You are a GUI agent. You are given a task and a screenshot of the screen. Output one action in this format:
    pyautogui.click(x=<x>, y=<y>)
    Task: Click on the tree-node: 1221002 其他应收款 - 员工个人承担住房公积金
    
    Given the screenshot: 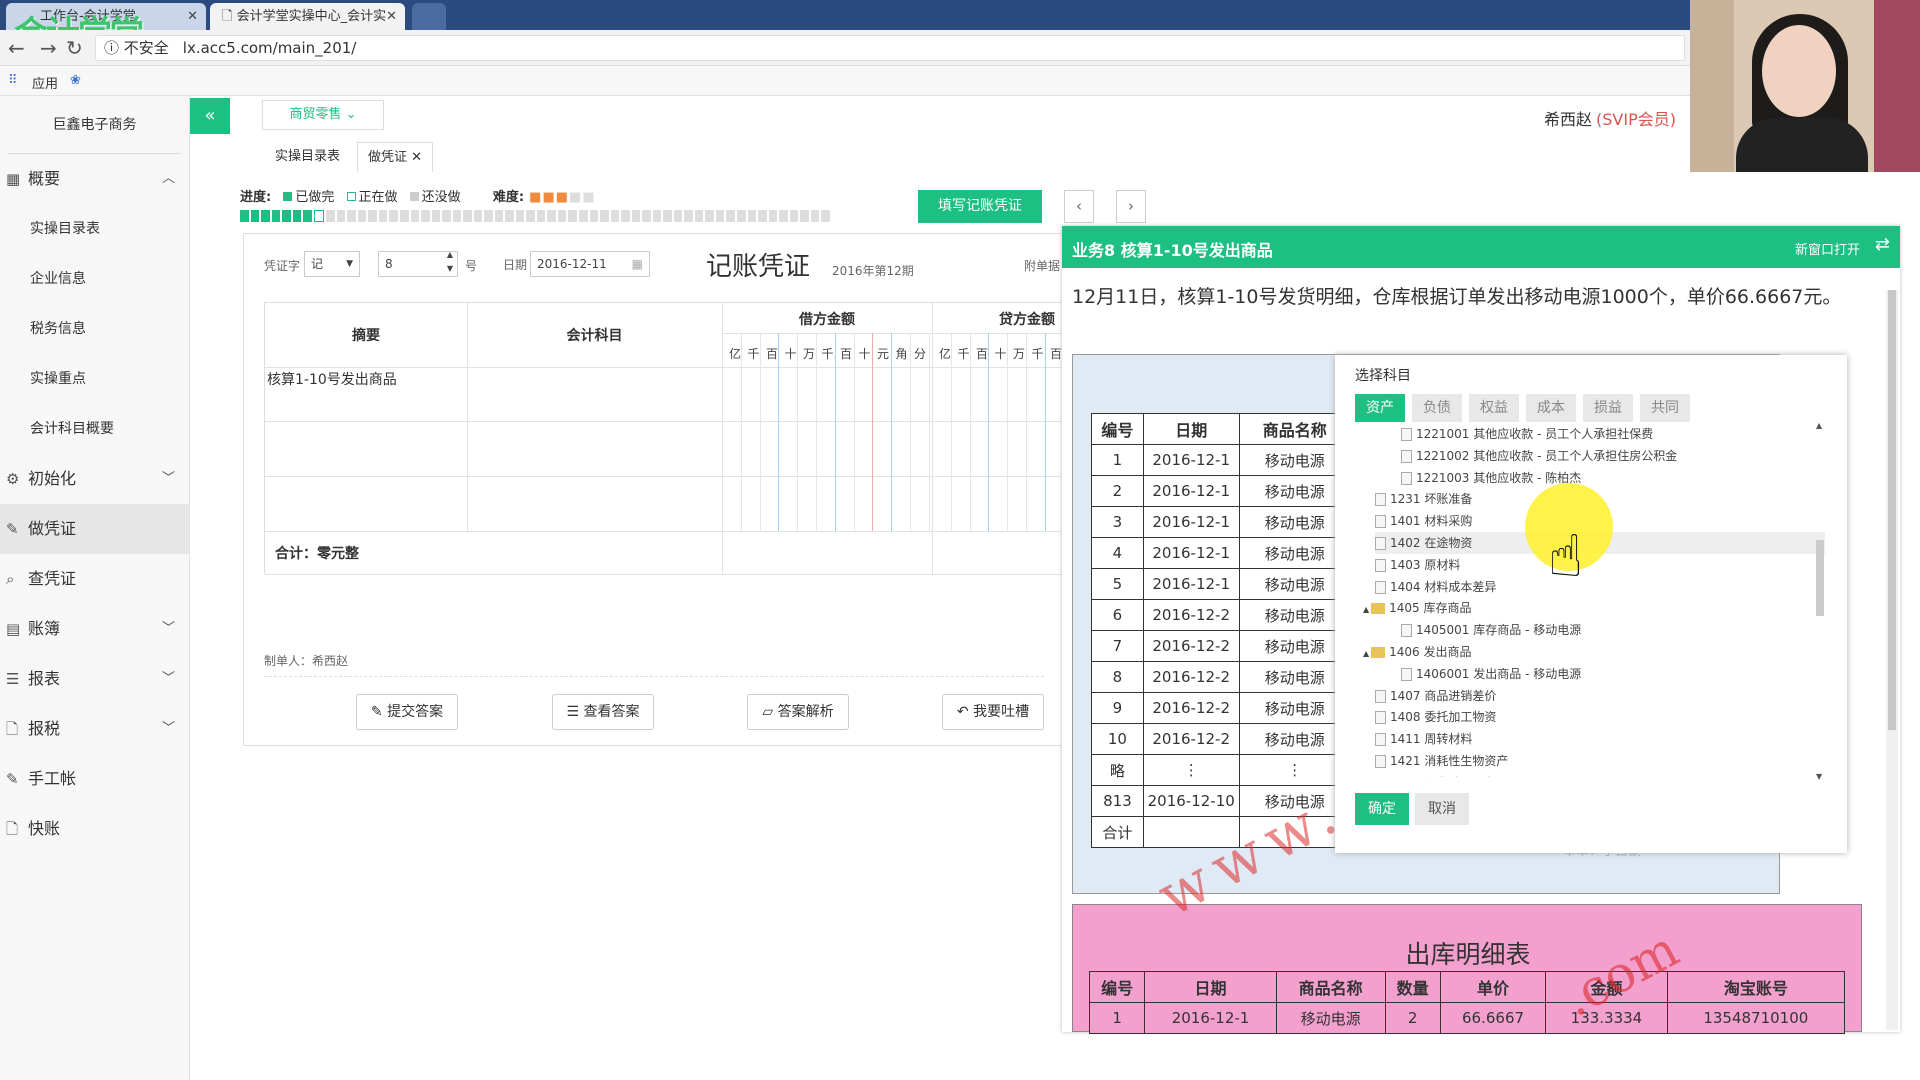 What is the action you would take?
    pyautogui.click(x=1539, y=456)
    